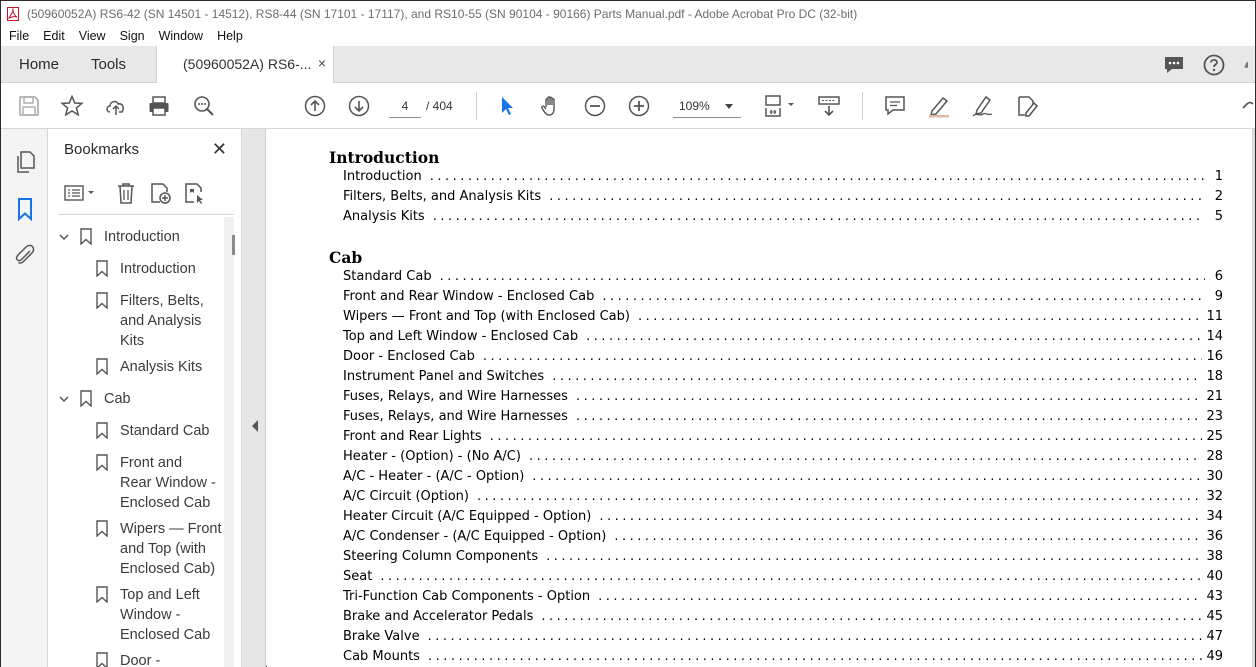  Describe the element at coordinates (783, 579) in the screenshot. I see `toc-entry: Seat 40` at that location.